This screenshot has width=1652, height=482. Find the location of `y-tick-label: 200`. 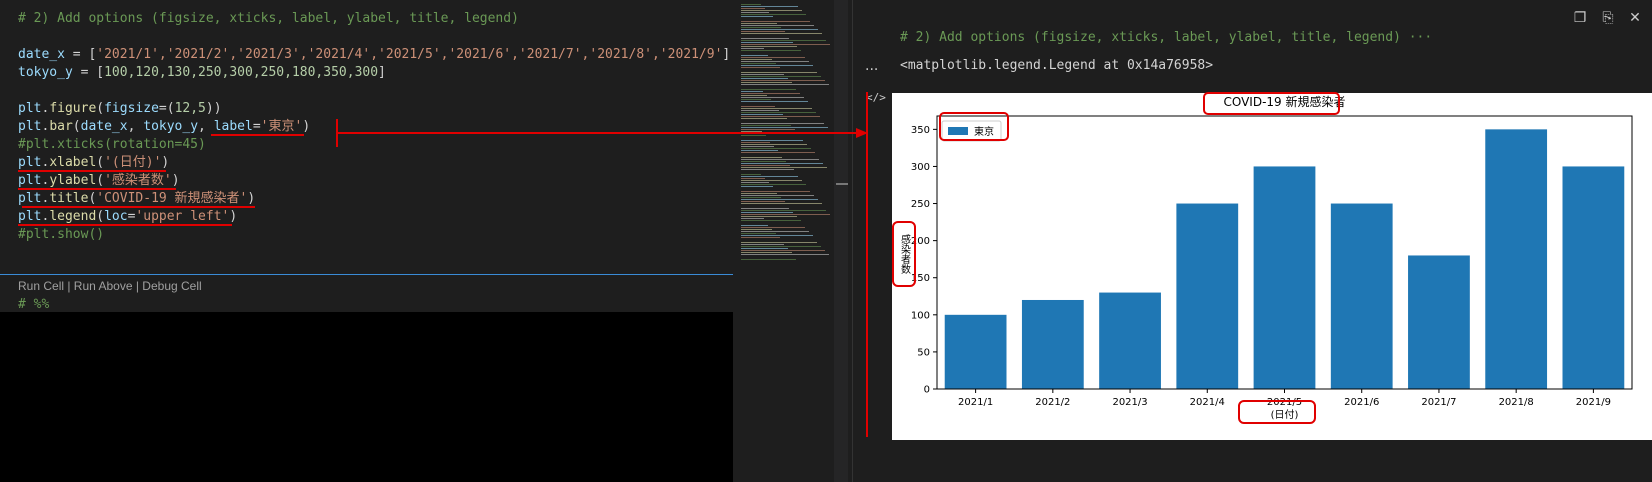

y-tick-label: 200 is located at coordinates (920, 241).